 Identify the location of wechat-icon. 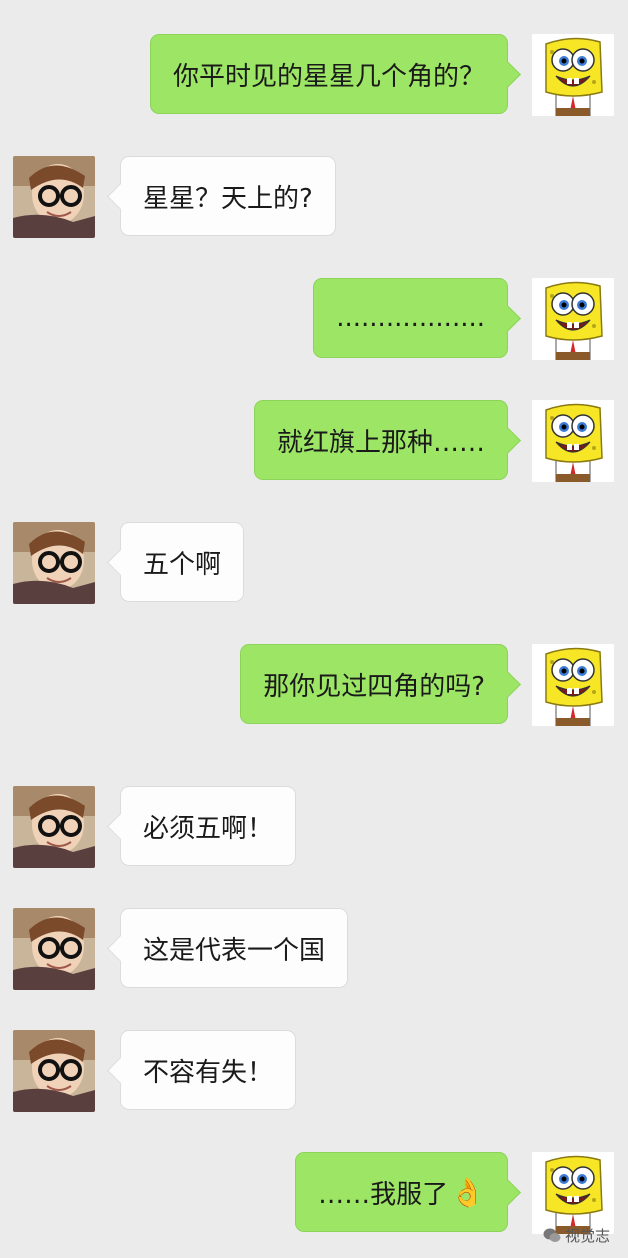
(552, 1235).